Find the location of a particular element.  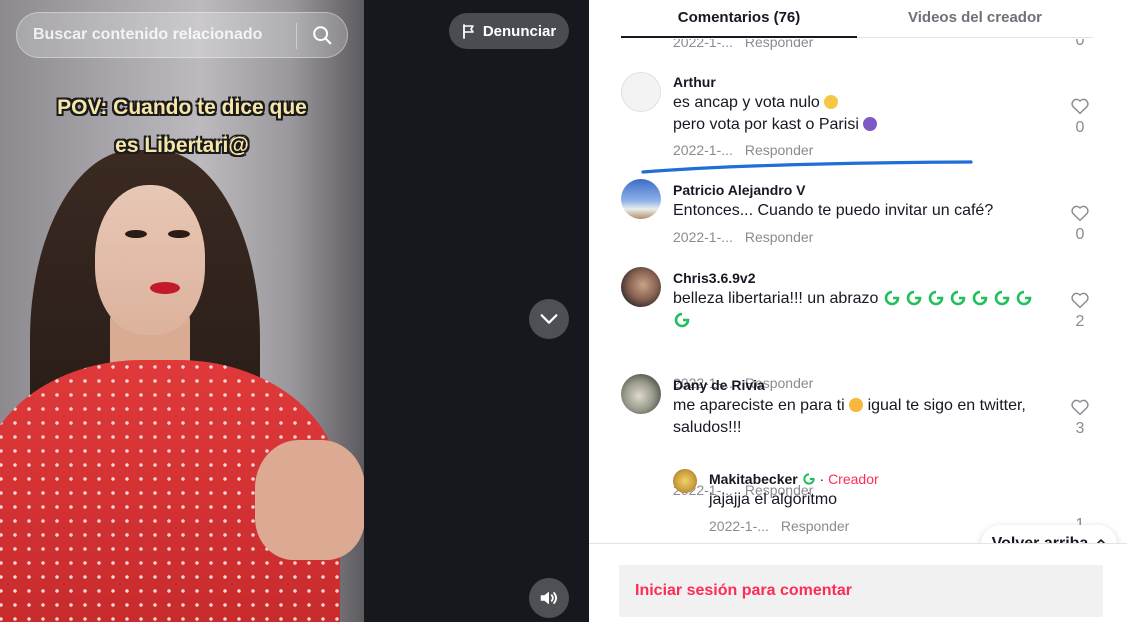

comment-text: jajajja el algoritmo is located at coordinates (773, 499).